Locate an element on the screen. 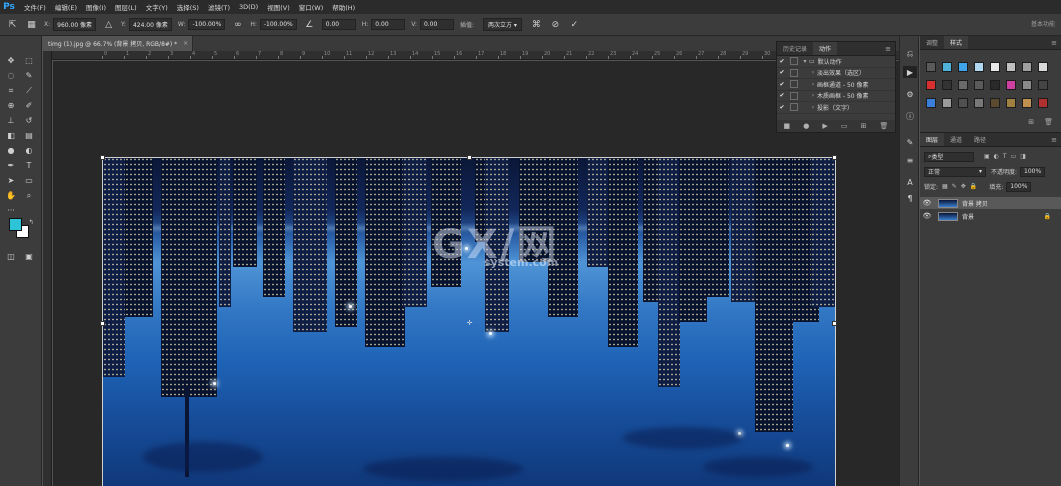 Image resolution: width=1061 pixels, height=486 pixels. tab-layers: 图层 is located at coordinates (932, 139).